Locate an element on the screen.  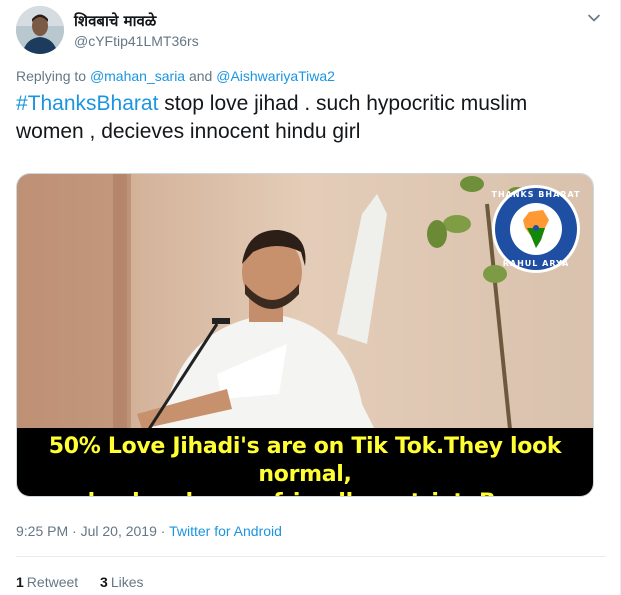
replying-prefix: Replying to is located at coordinates (51, 76).